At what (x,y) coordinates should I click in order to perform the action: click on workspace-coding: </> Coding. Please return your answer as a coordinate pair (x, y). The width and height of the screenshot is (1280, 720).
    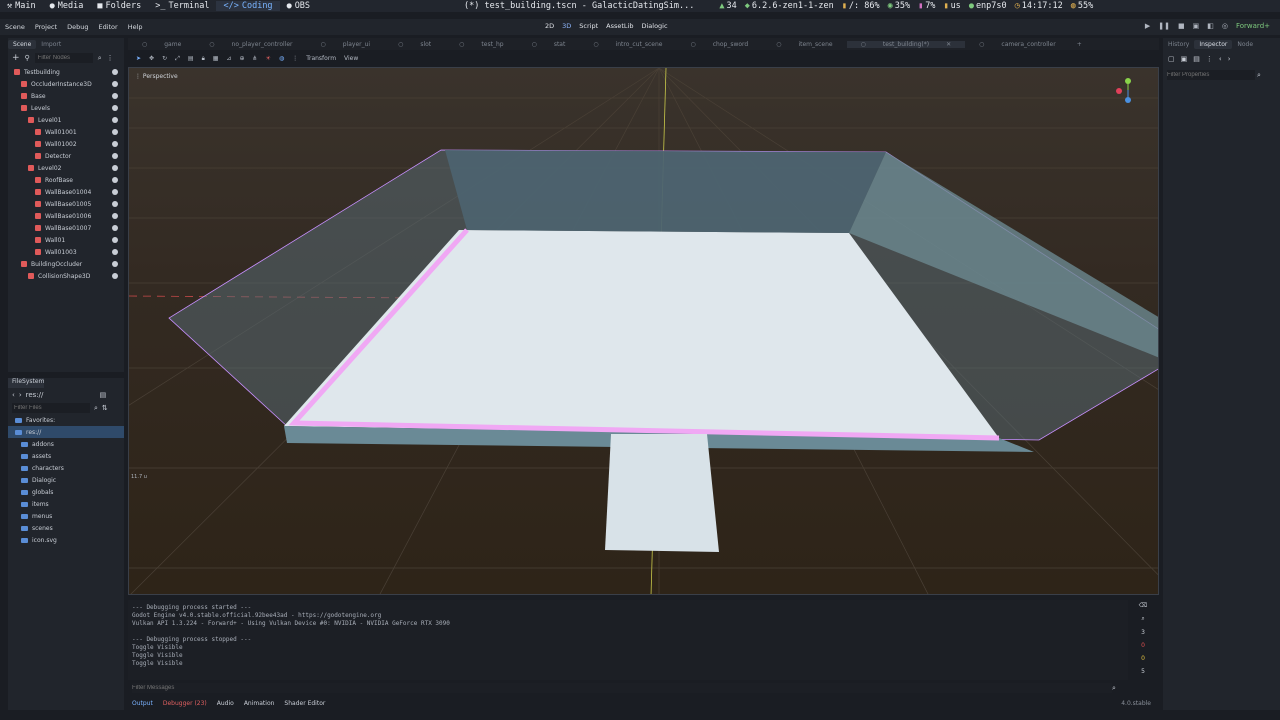
    Looking at the image, I should click on (248, 6).